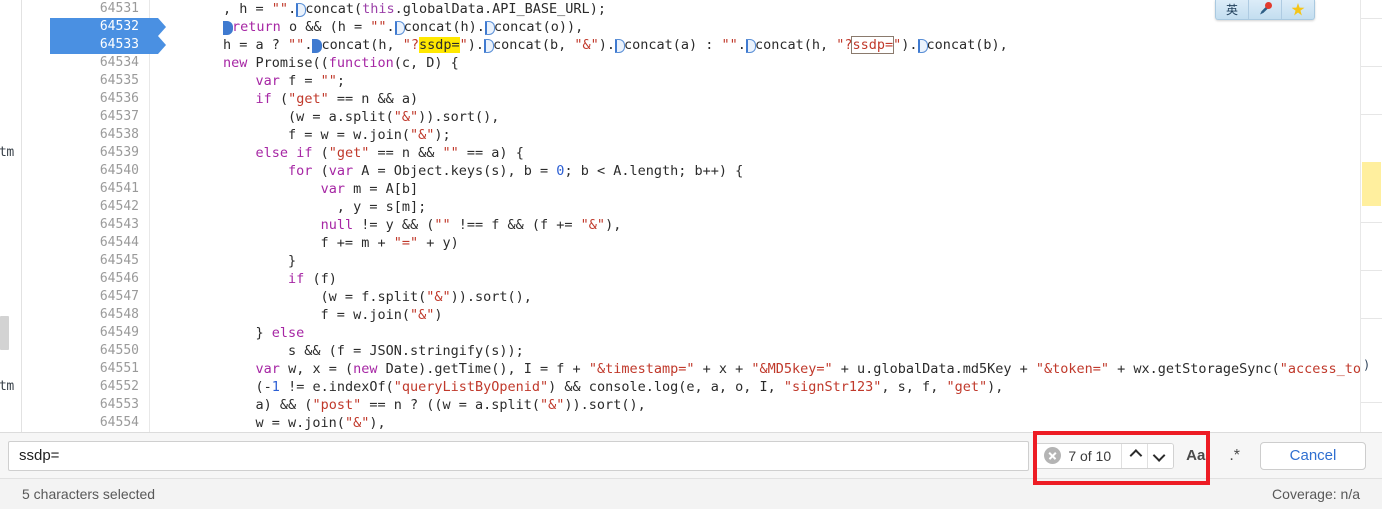 Image resolution: width=1382 pixels, height=509 pixels. I want to click on ime-mode-label: 英, so click(1231, 10).